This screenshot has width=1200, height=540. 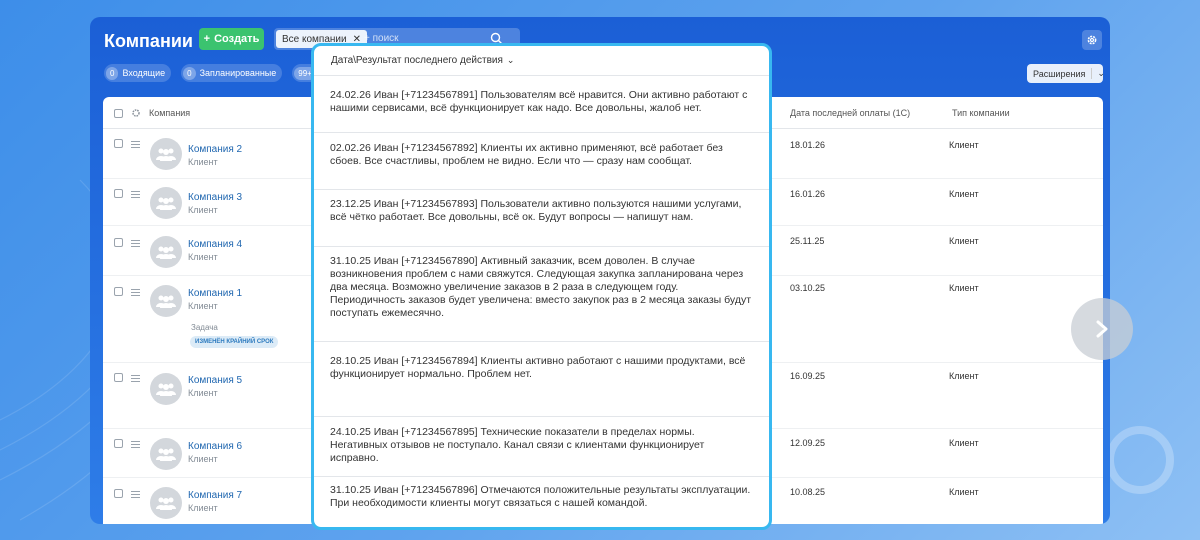 I want to click on counter-incoming: 0 Входящие, so click(x=138, y=73).